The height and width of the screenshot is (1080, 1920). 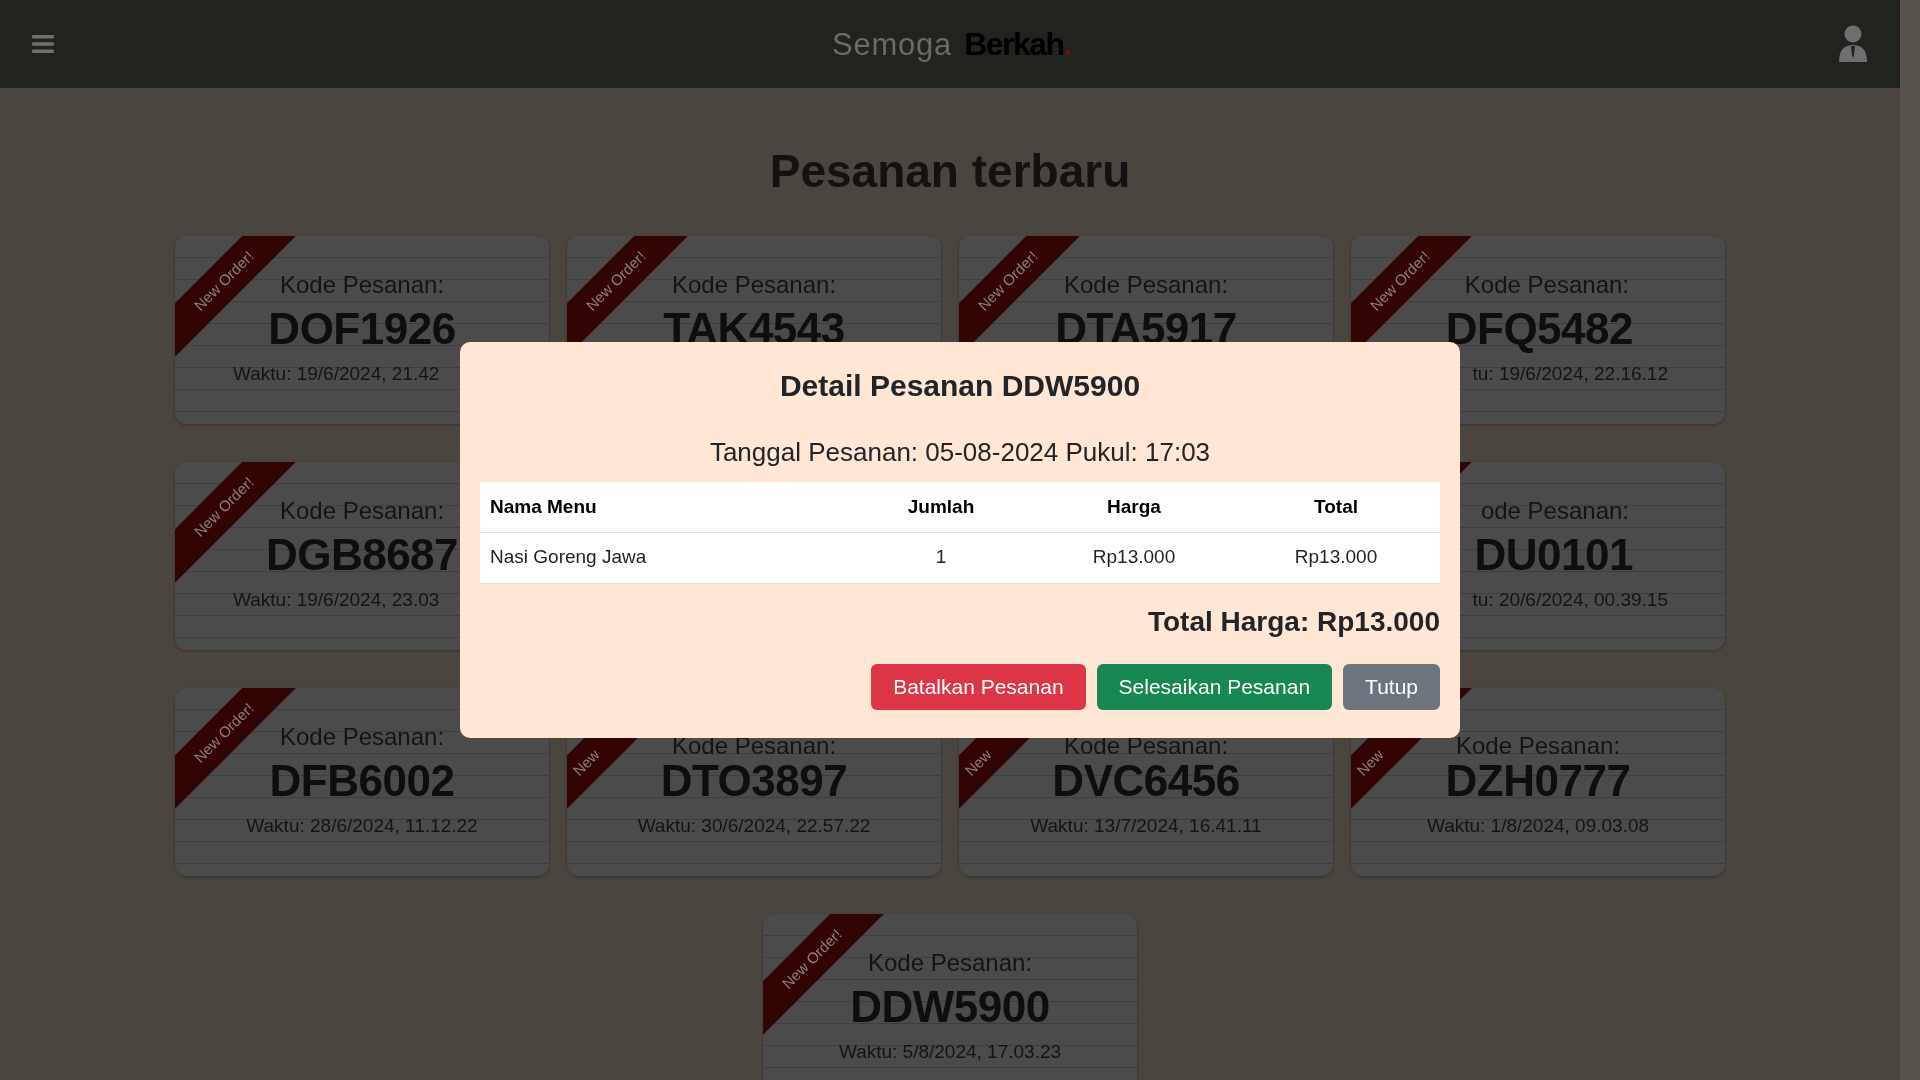 What do you see at coordinates (950, 1007) in the screenshot?
I see `order-code: DDW5900` at bounding box center [950, 1007].